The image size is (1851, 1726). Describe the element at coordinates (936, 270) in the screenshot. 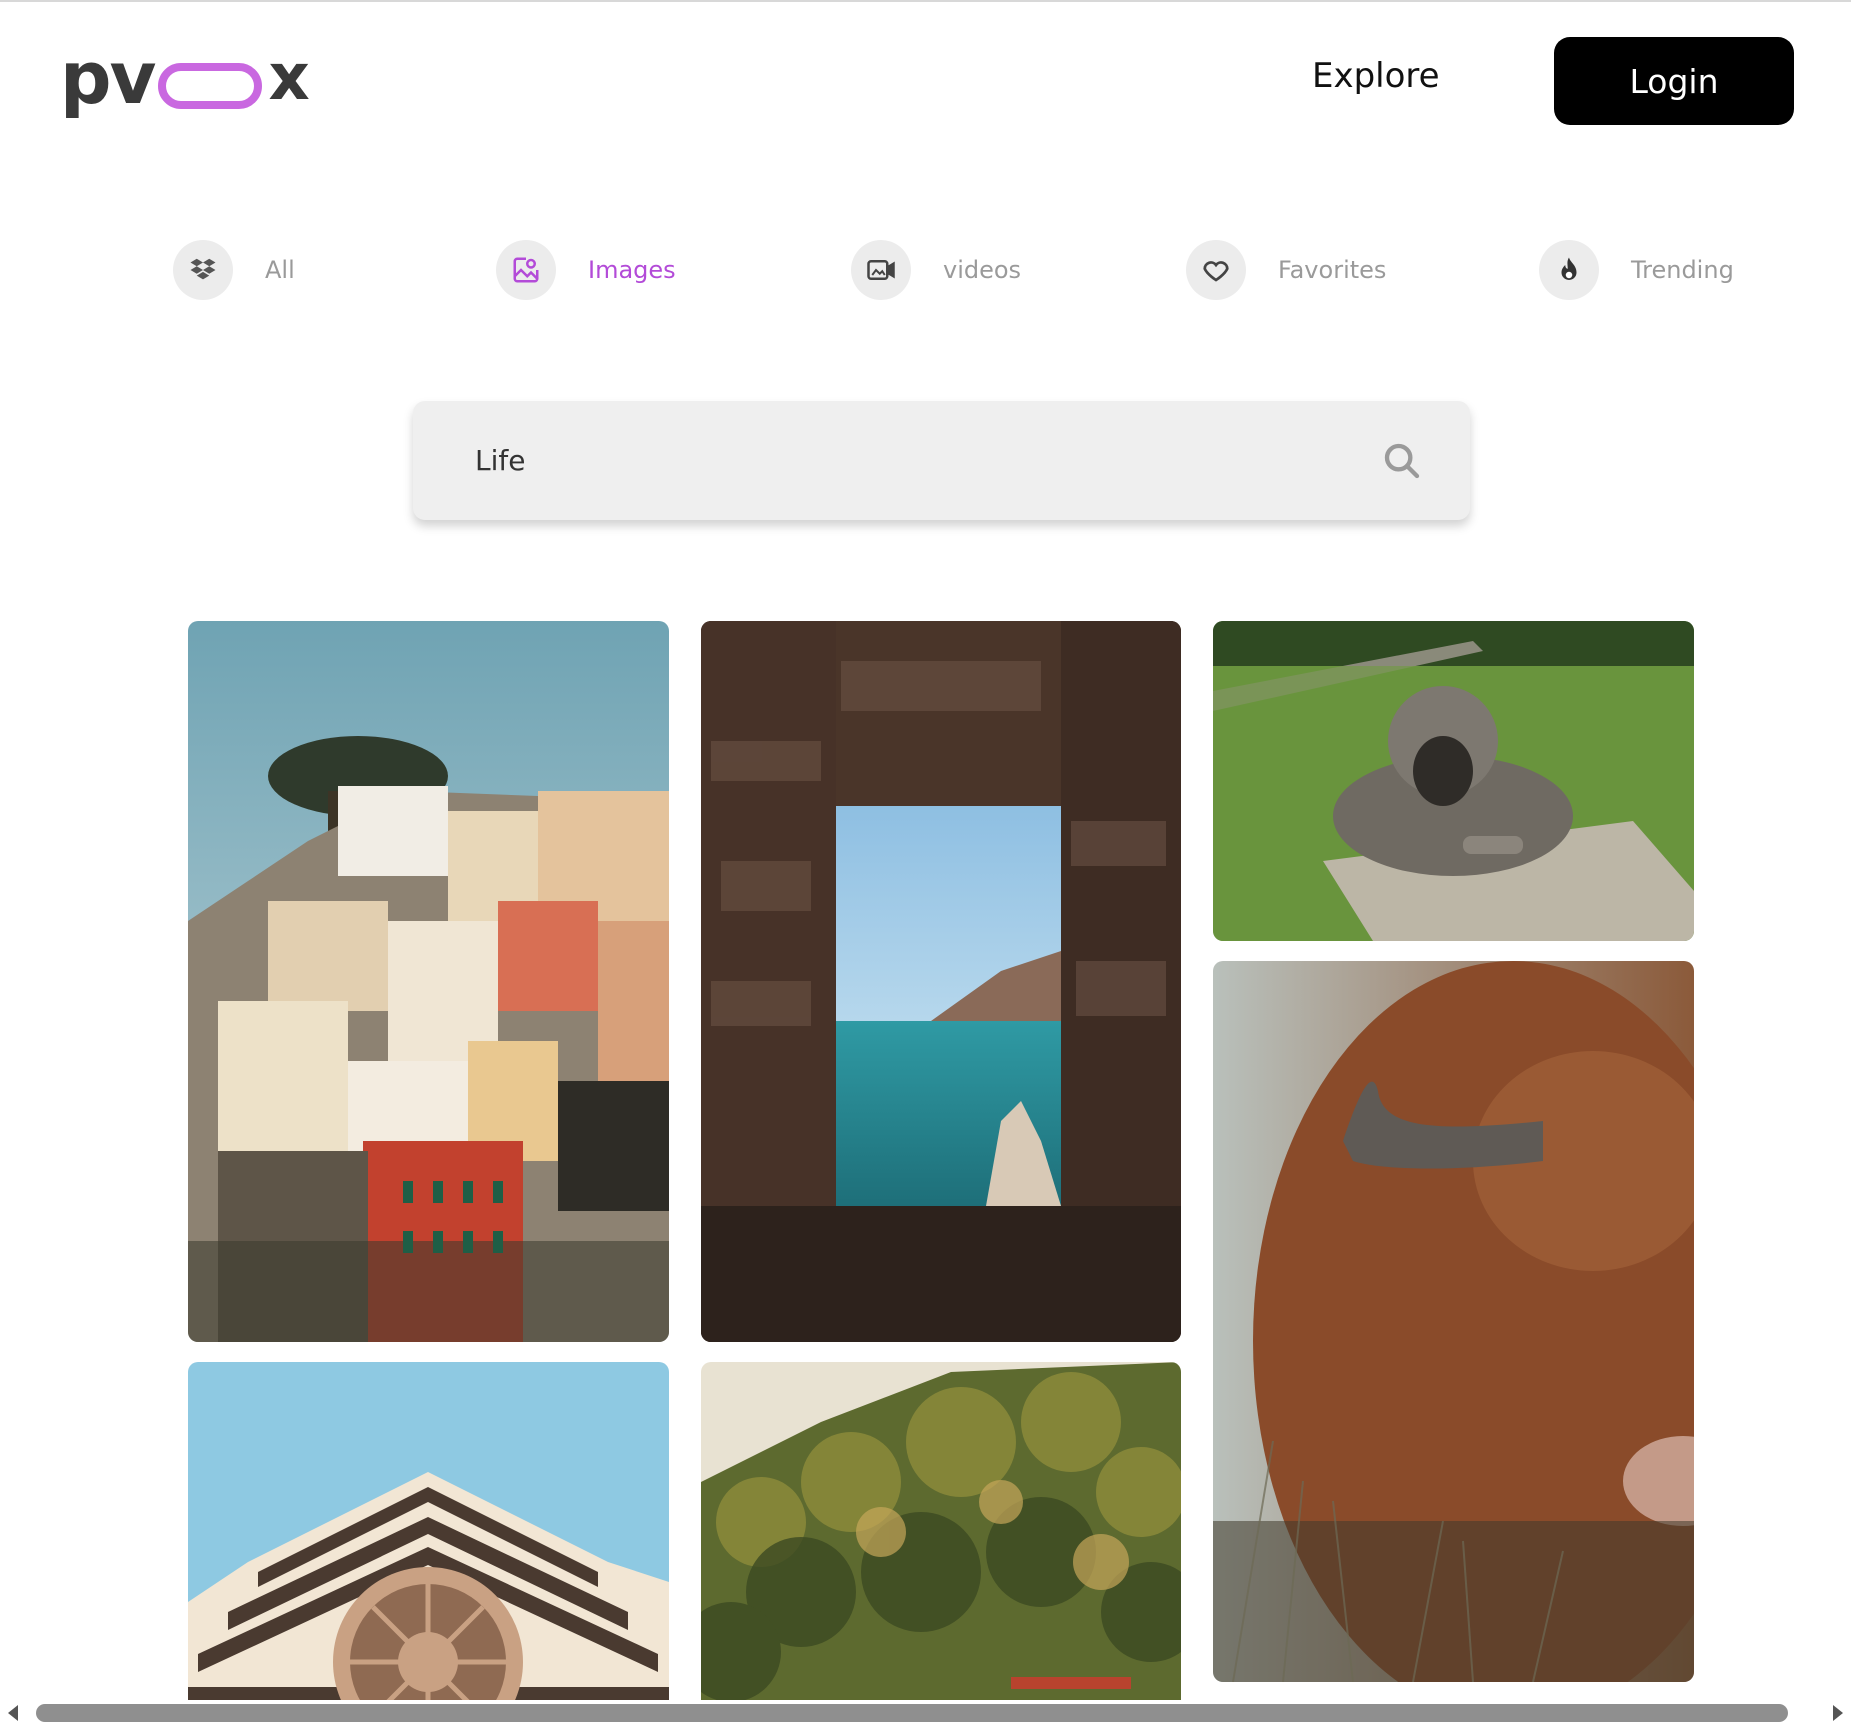

I see `tab-videos: videos` at that location.